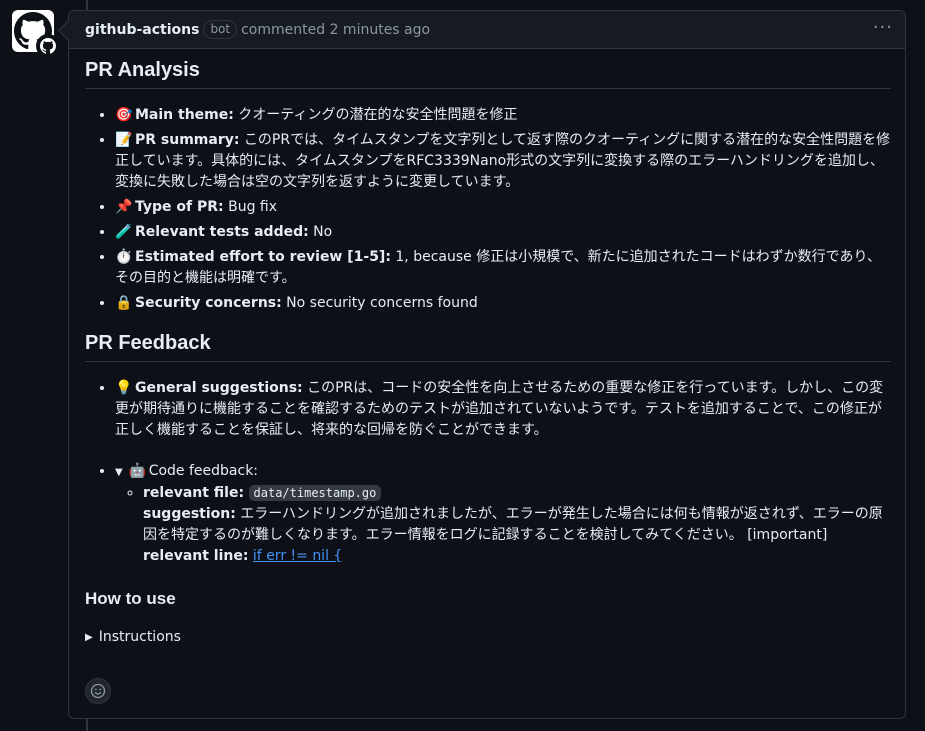  I want to click on kebab-menu-icon: ···, so click(883, 28).